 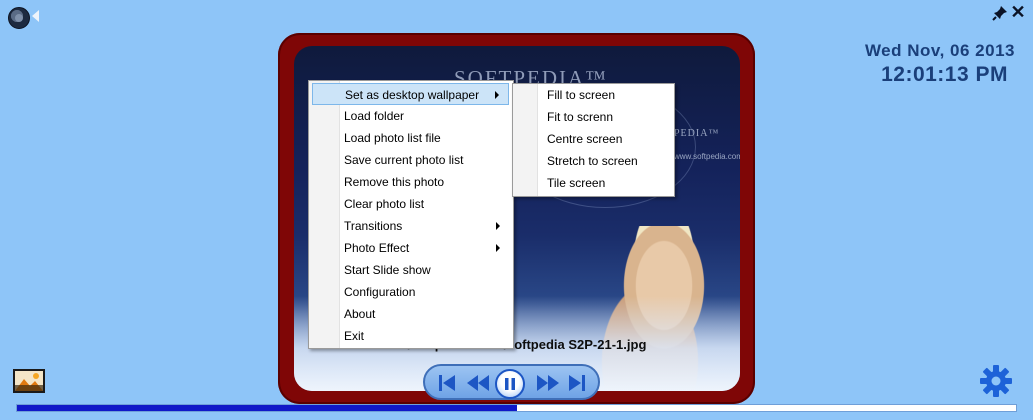 What do you see at coordinates (585, 139) in the screenshot?
I see `submenu-item-label: Centre screen` at bounding box center [585, 139].